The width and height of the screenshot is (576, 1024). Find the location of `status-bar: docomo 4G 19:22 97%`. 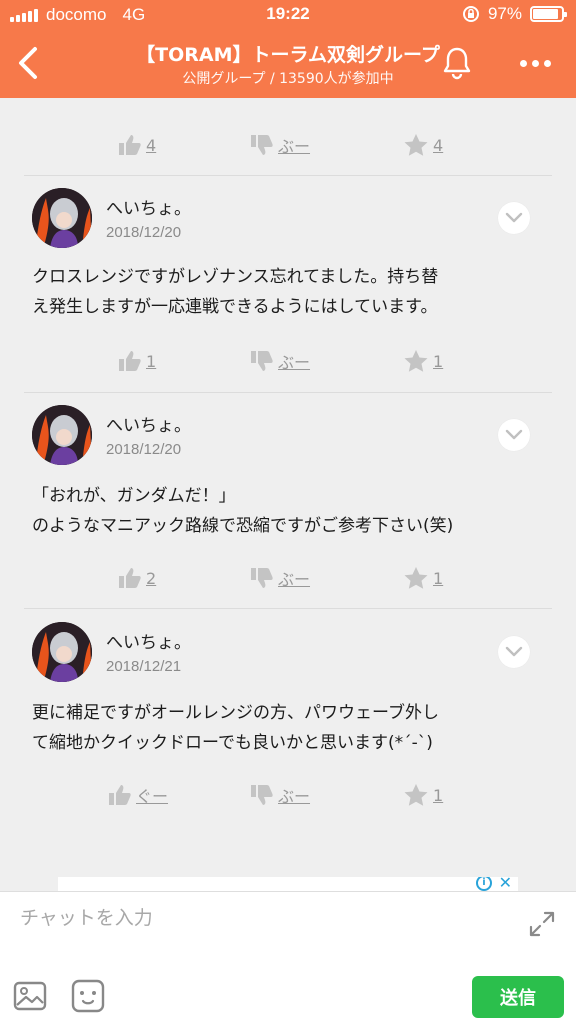

status-bar: docomo 4G 19:22 97% is located at coordinates (288, 15).